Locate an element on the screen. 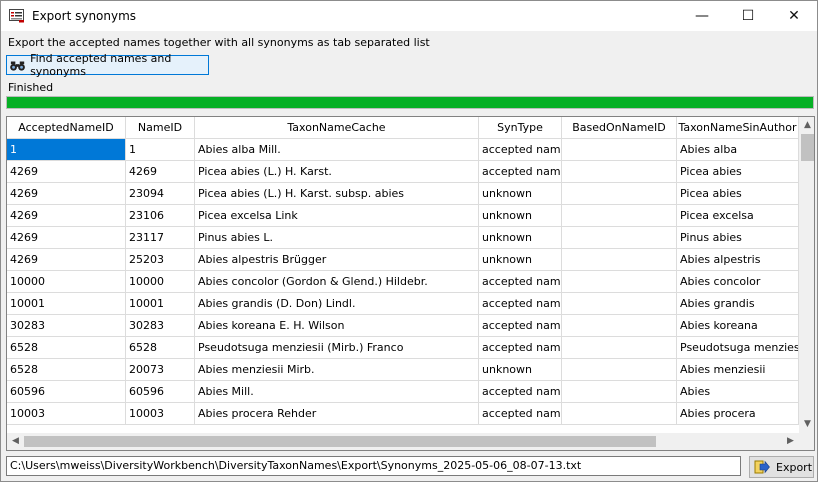  table-cell: Abies grandis is located at coordinates (738, 304).